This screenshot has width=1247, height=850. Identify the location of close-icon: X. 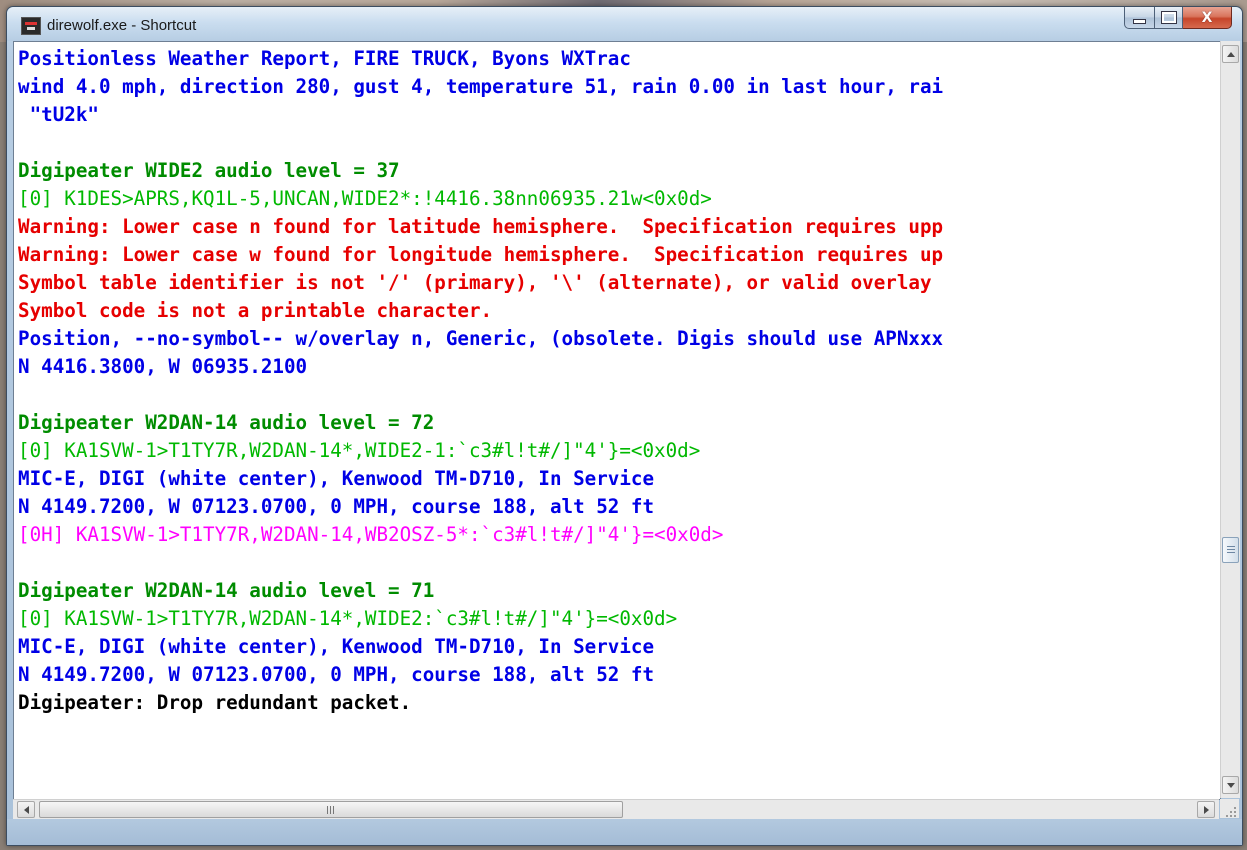
(1207, 17).